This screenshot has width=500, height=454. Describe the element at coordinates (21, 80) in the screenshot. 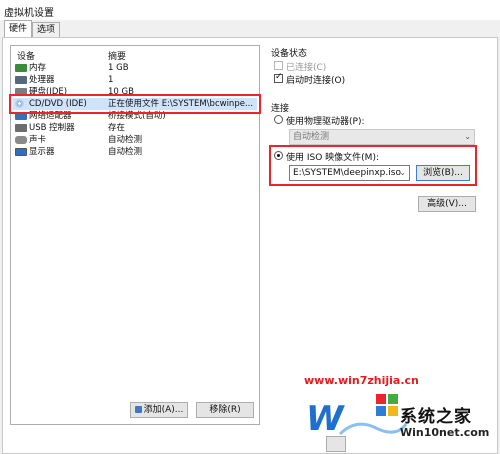

I see `processor-icon` at that location.